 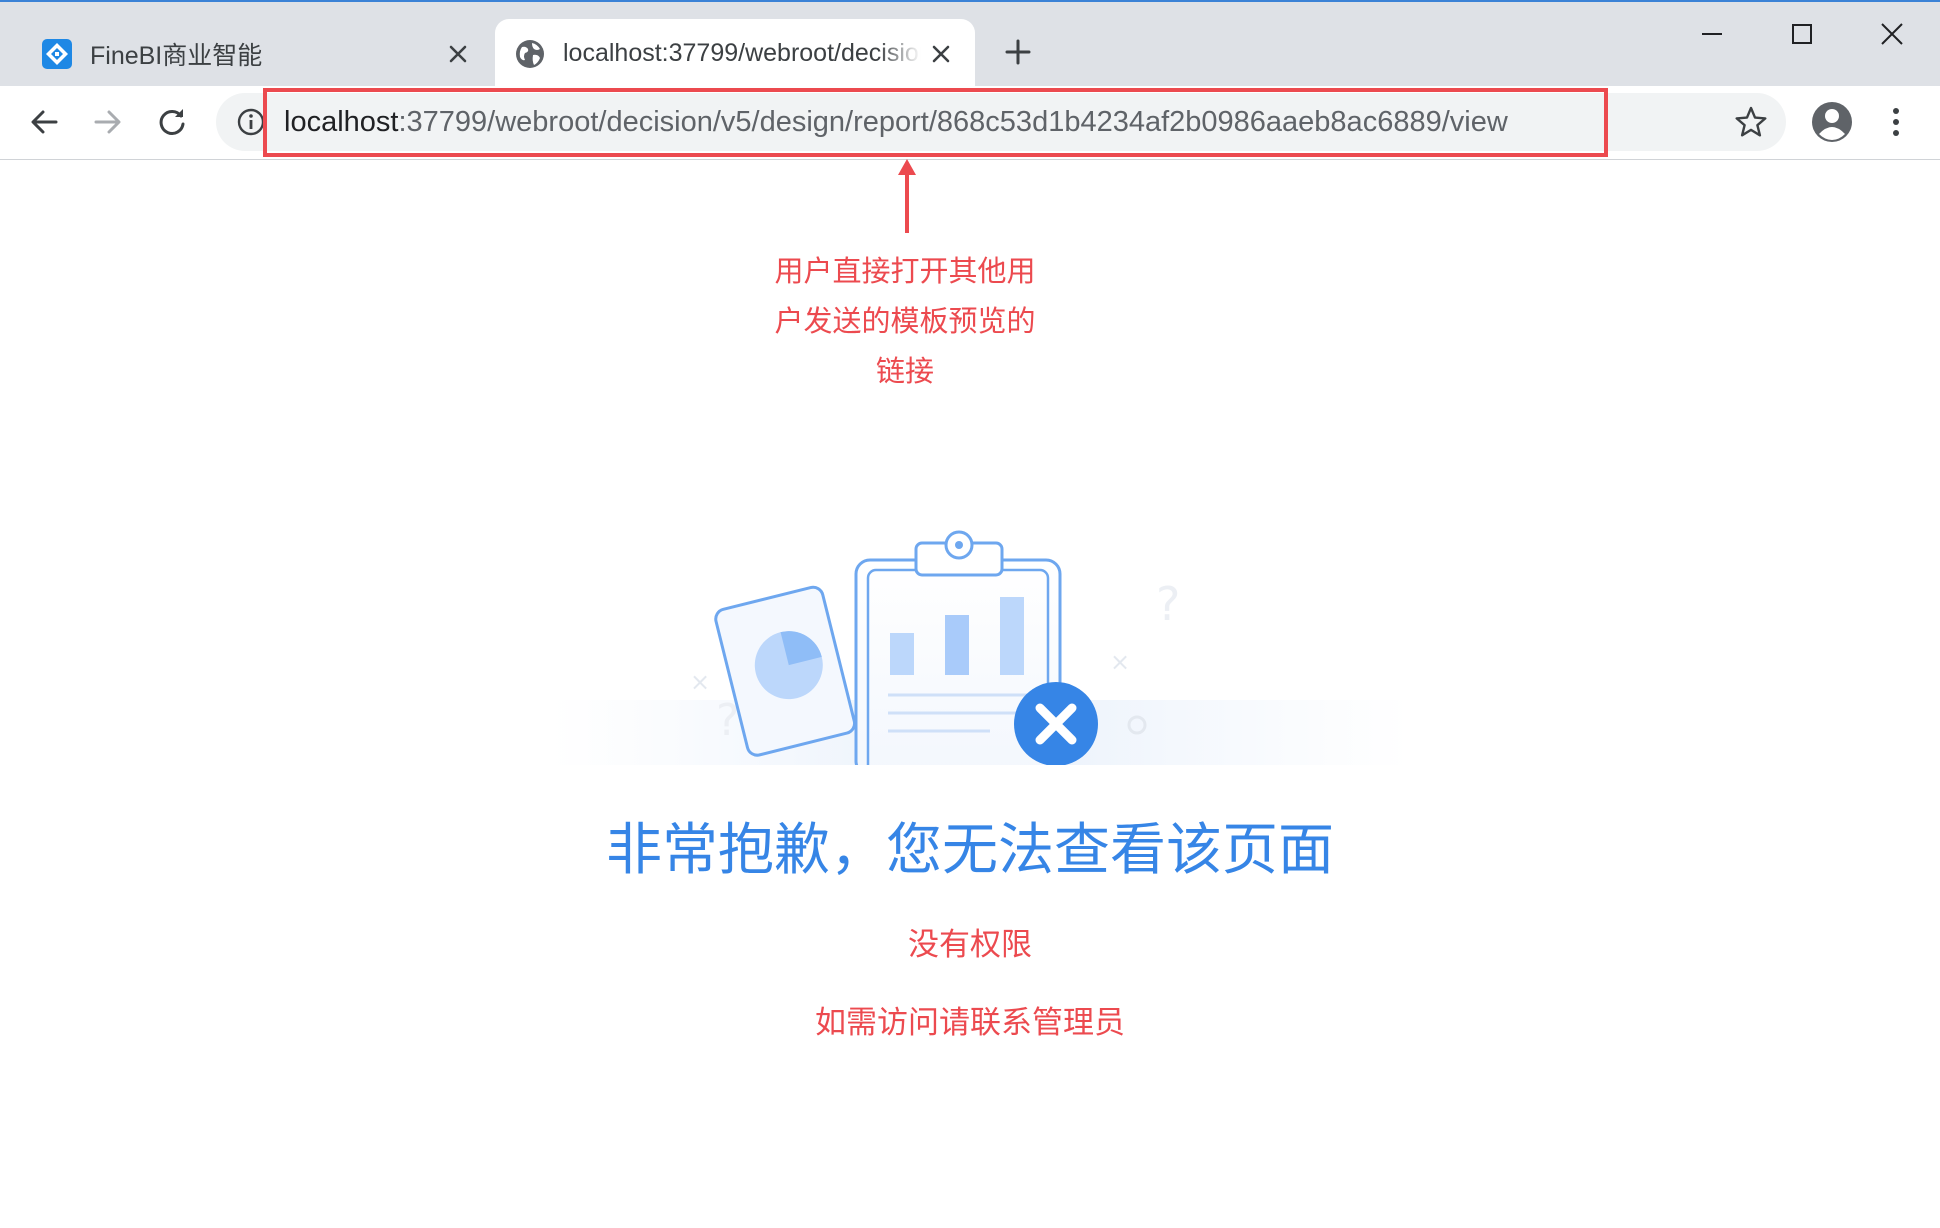 I want to click on profile-icon, so click(x=1832, y=122).